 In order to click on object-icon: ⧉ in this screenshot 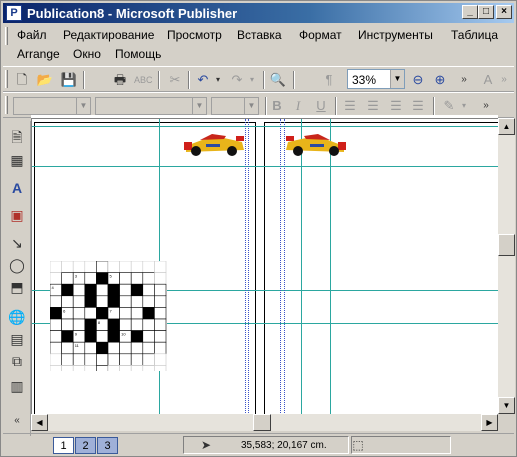, I will do `click(17, 361)`.